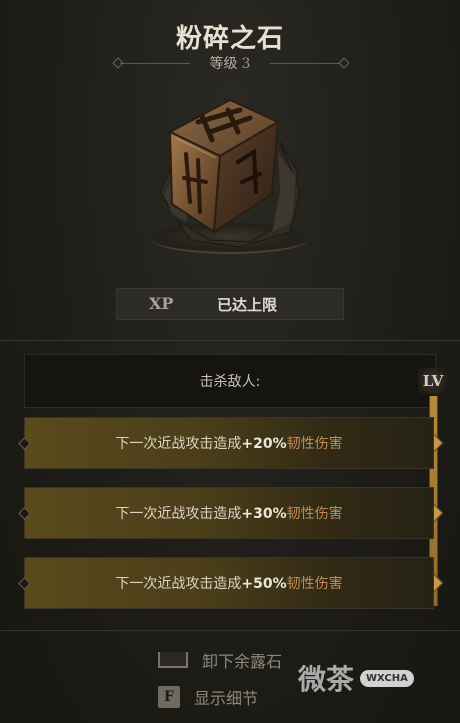 The image size is (460, 723). Describe the element at coordinates (387, 678) in the screenshot. I see `watermark-badge: WXCHA` at that location.